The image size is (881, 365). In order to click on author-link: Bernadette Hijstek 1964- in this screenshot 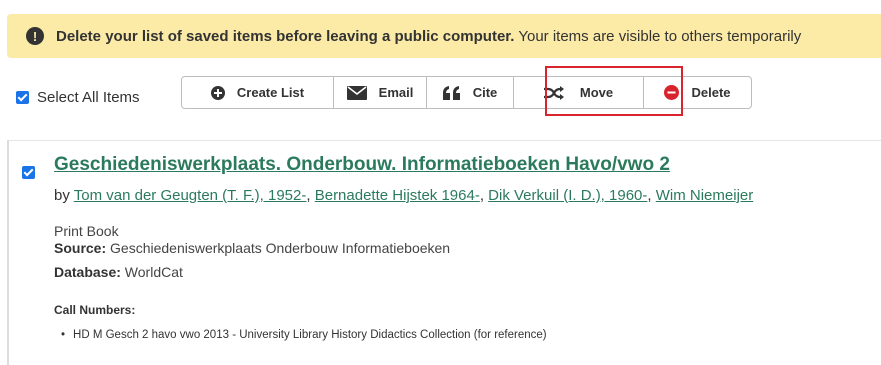, I will do `click(397, 195)`.